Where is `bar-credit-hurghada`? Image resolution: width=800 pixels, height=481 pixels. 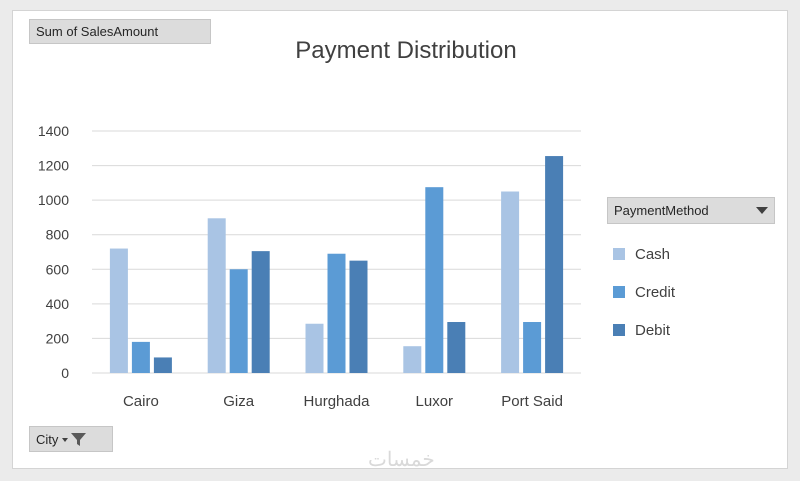
bar-credit-hurghada is located at coordinates (336, 313).